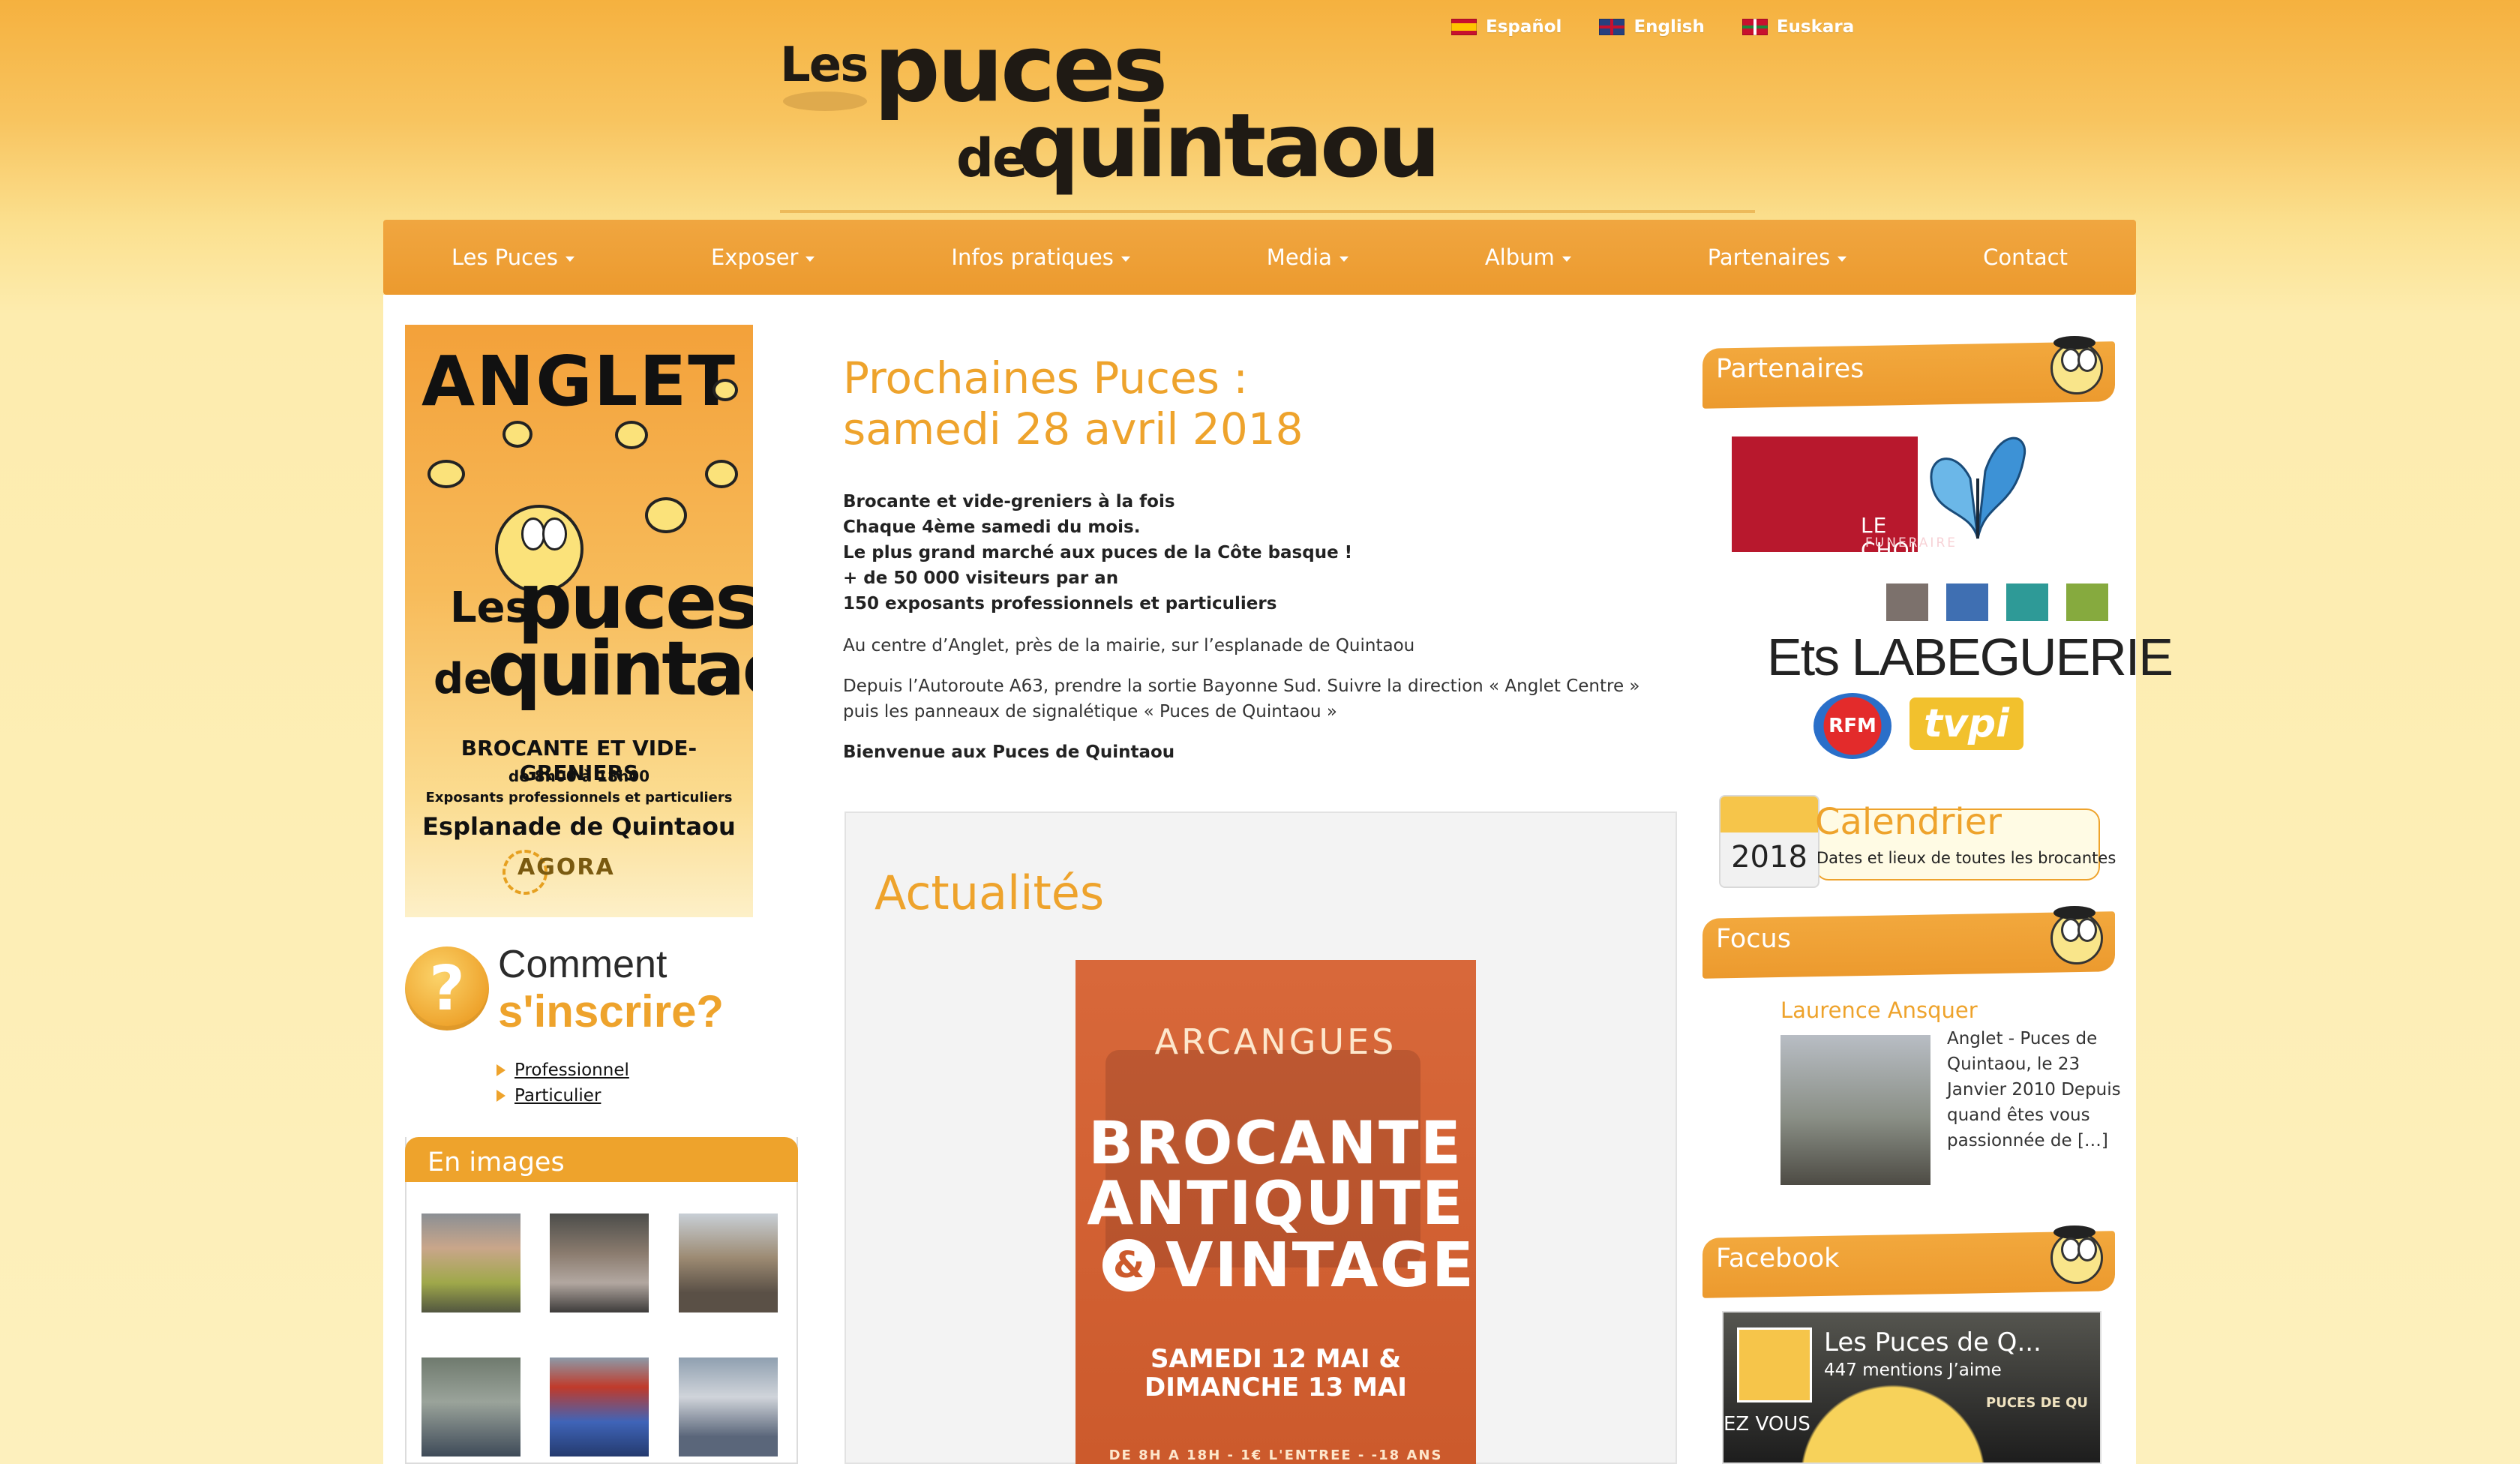  What do you see at coordinates (1464, 27) in the screenshot?
I see `flag-es-icon` at bounding box center [1464, 27].